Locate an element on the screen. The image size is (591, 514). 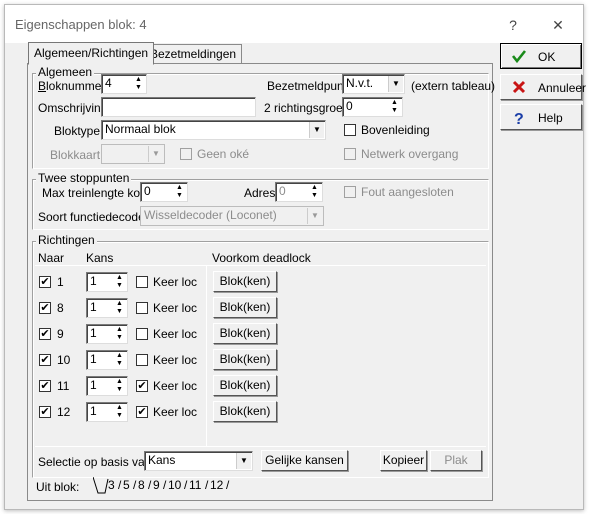
kopieer-button: Kopieer is located at coordinates (403, 460).